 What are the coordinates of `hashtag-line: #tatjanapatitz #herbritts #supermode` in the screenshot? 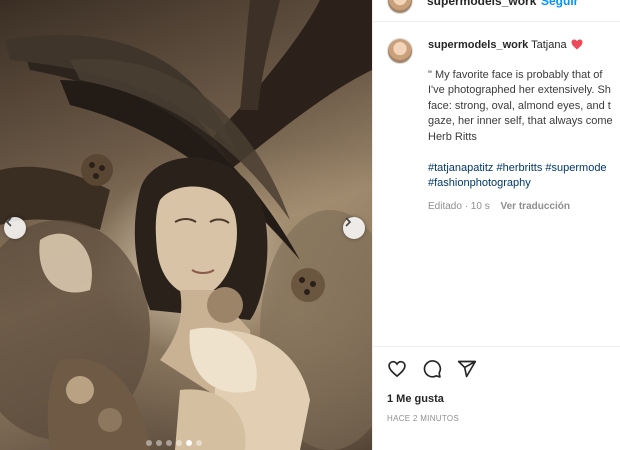 It's located at (524, 168).